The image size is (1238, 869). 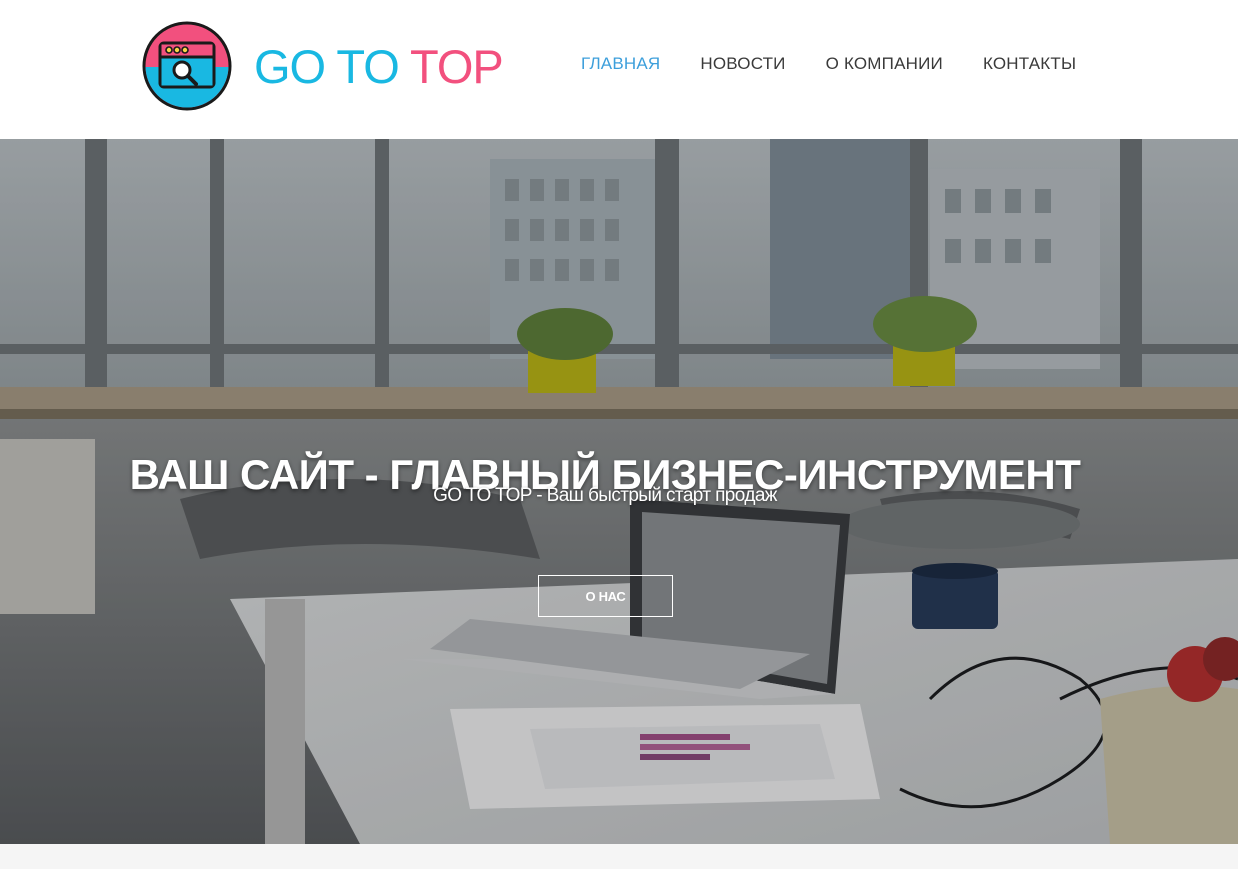 I want to click on brand-name: GO TO TOP, so click(x=379, y=66).